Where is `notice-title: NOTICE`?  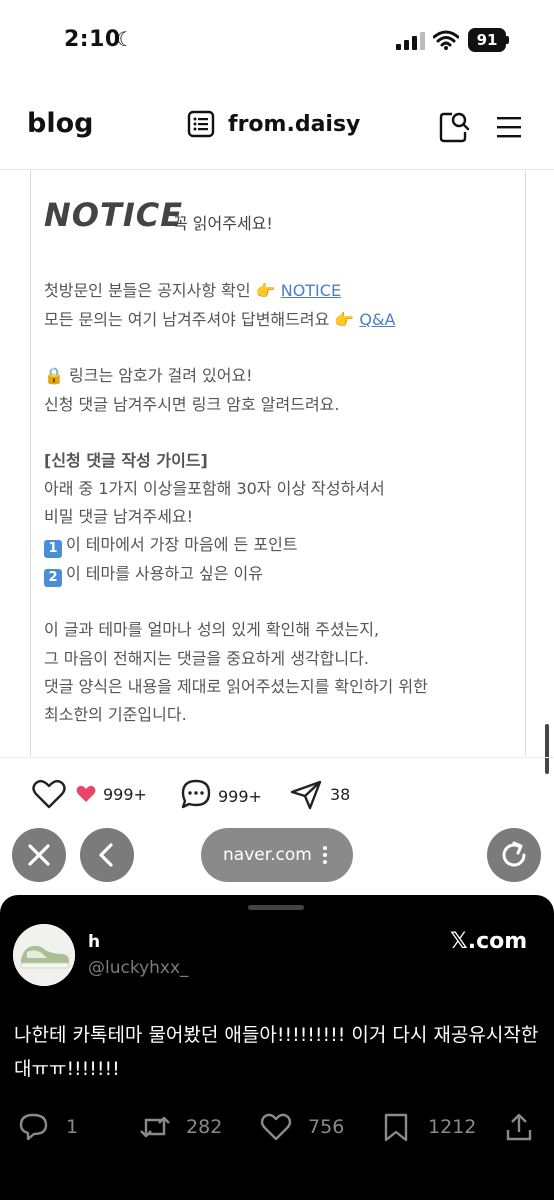
notice-title: NOTICE is located at coordinates (114, 215).